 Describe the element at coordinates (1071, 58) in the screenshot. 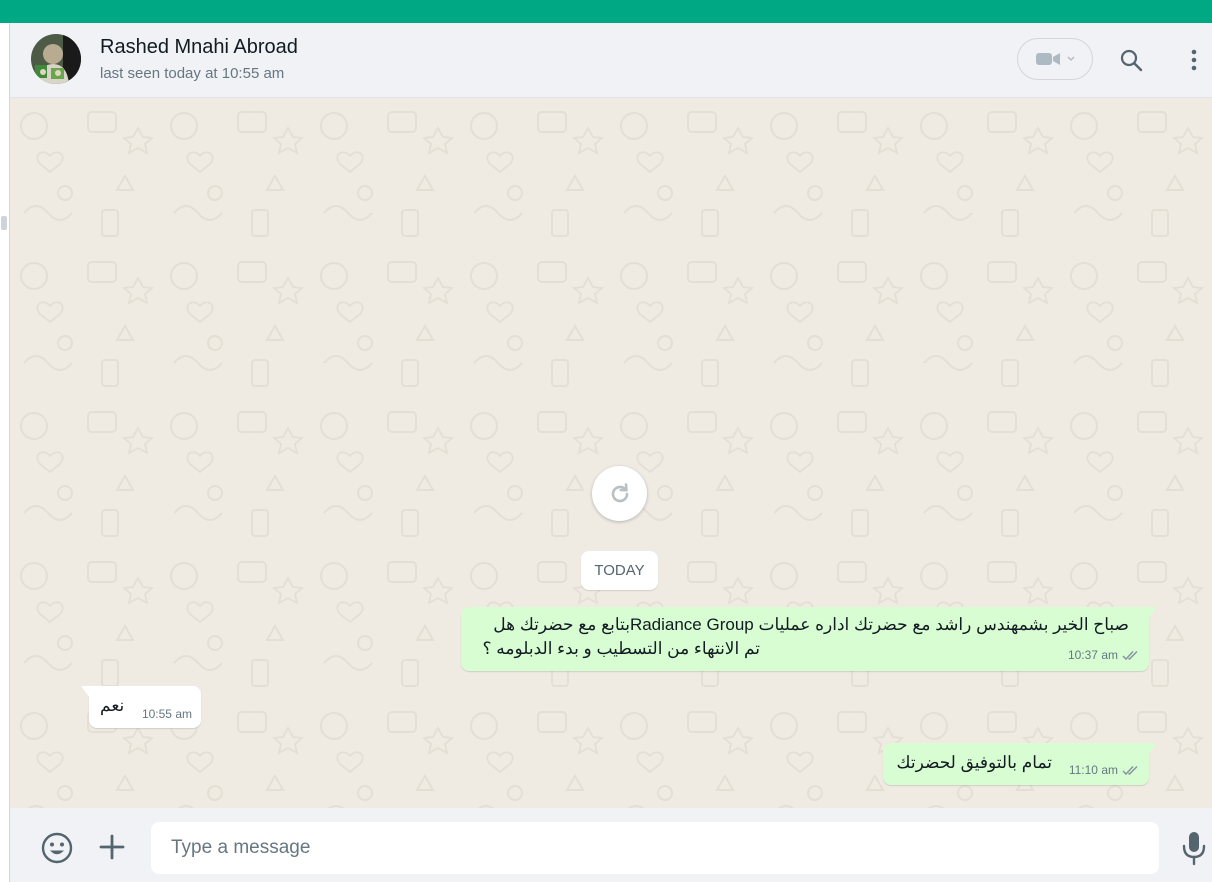

I see `chevron-down-icon` at that location.